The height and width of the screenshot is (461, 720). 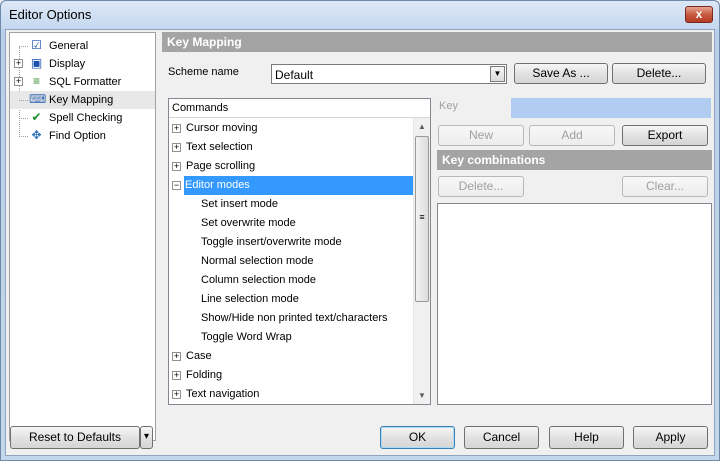 I want to click on apply-button: Apply, so click(x=670, y=437).